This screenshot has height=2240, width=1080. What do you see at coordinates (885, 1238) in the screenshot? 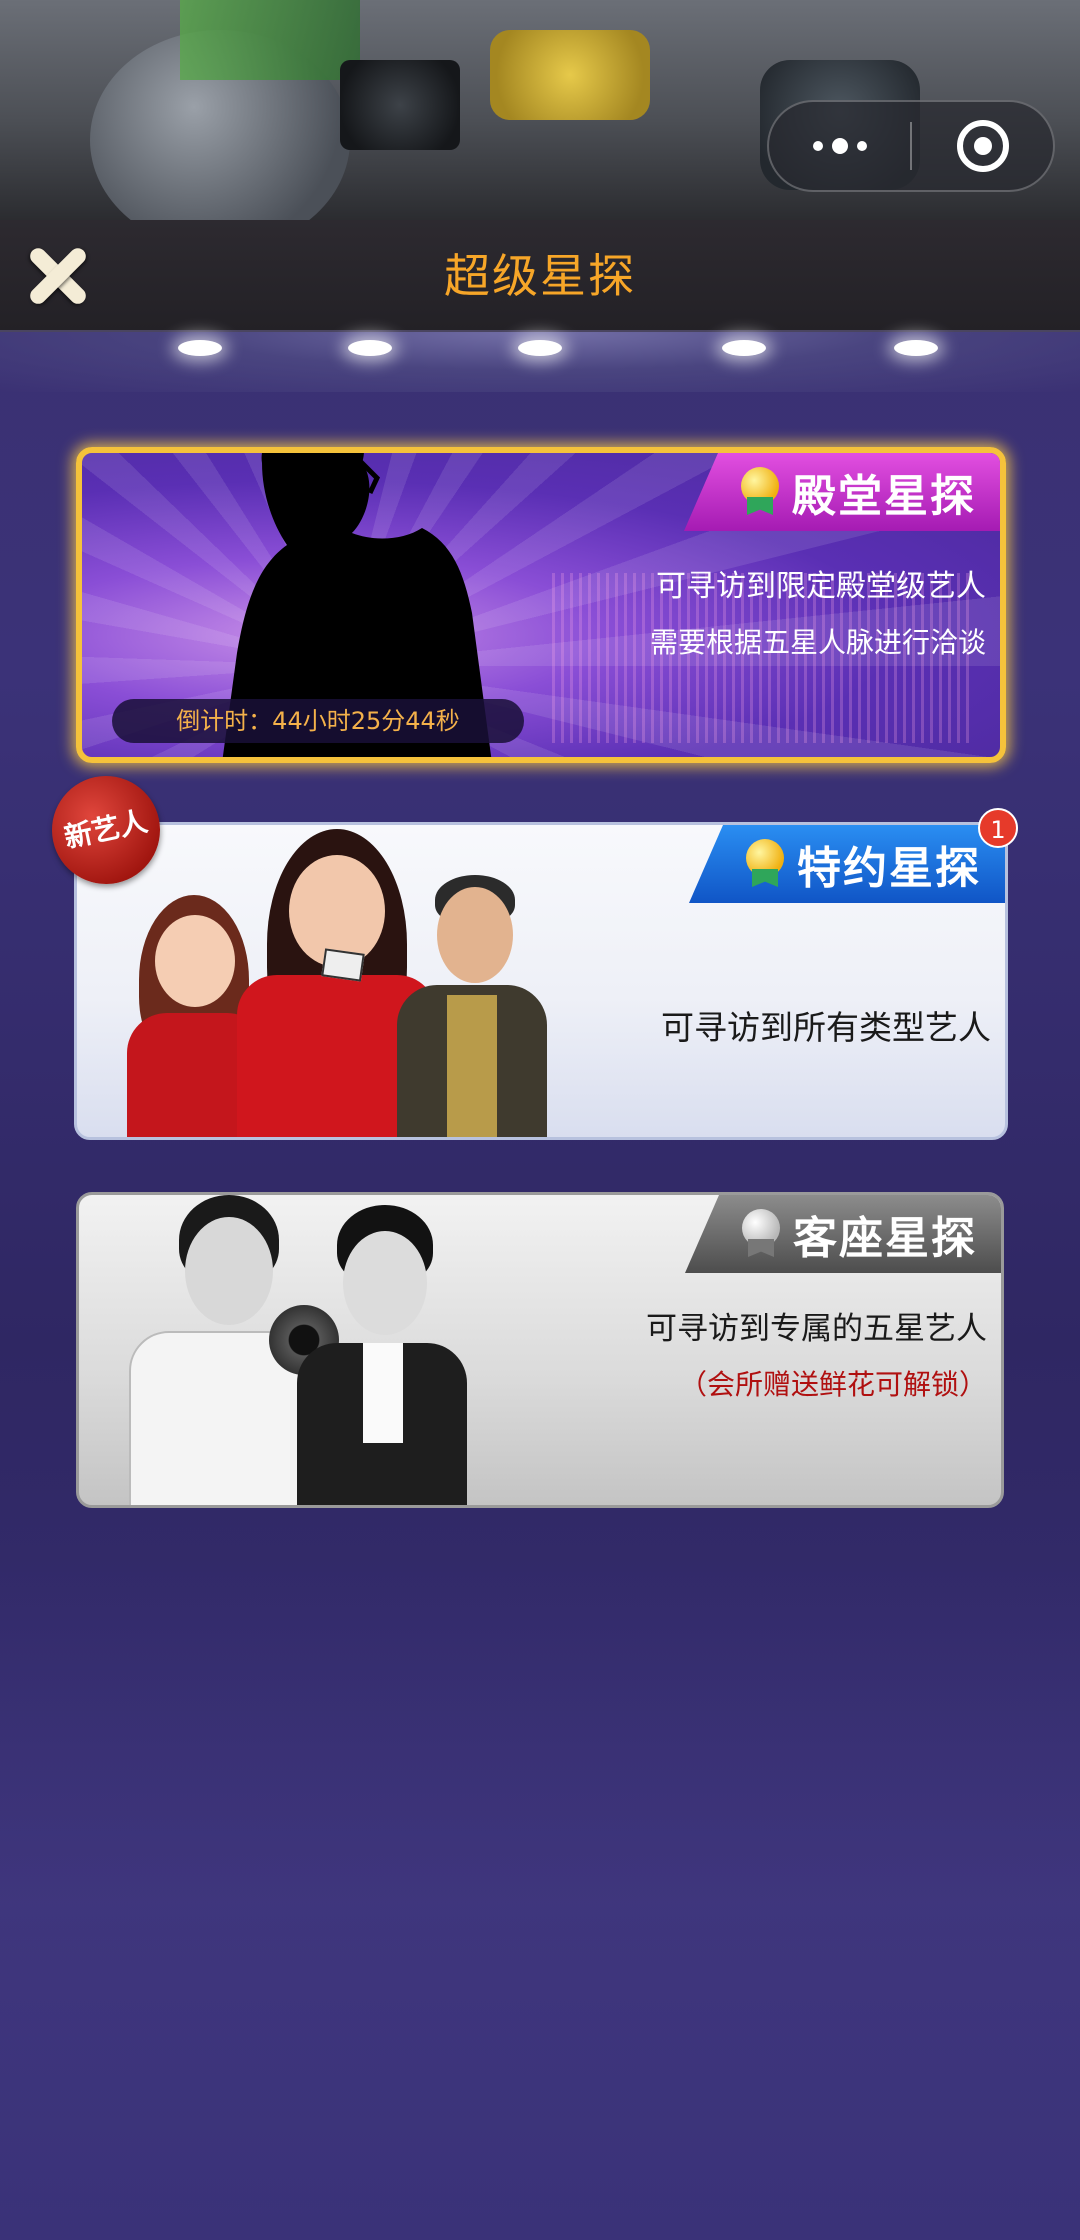
I see `guest-ribbon-label: 客座星探` at bounding box center [885, 1238].